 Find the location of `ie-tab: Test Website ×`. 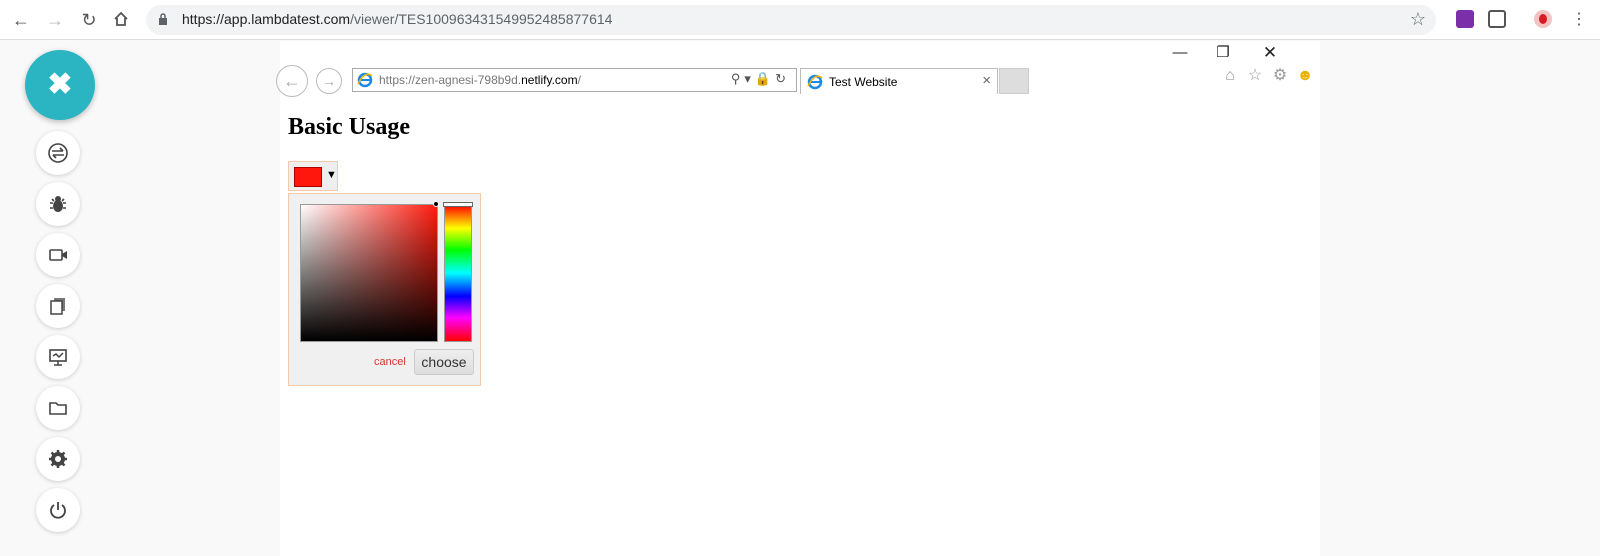

ie-tab: Test Website × is located at coordinates (899, 81).